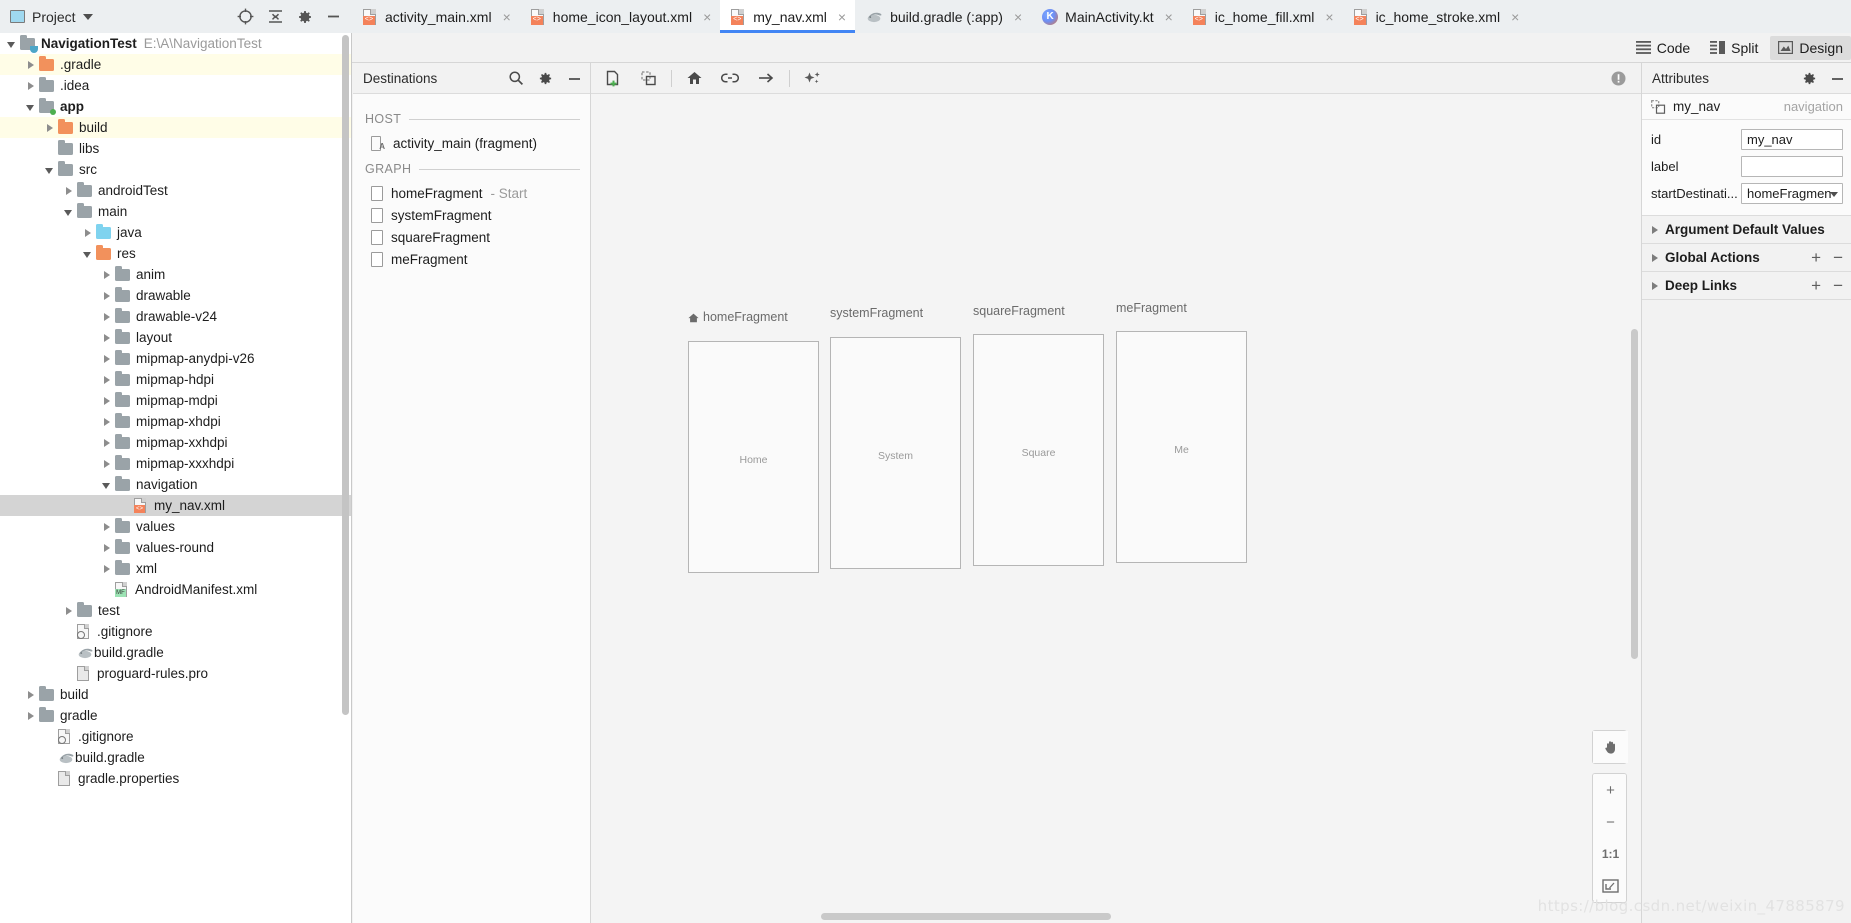 The width and height of the screenshot is (1851, 923). I want to click on editor-tab-4: MainActivity.kt ×, so click(1106, 16).